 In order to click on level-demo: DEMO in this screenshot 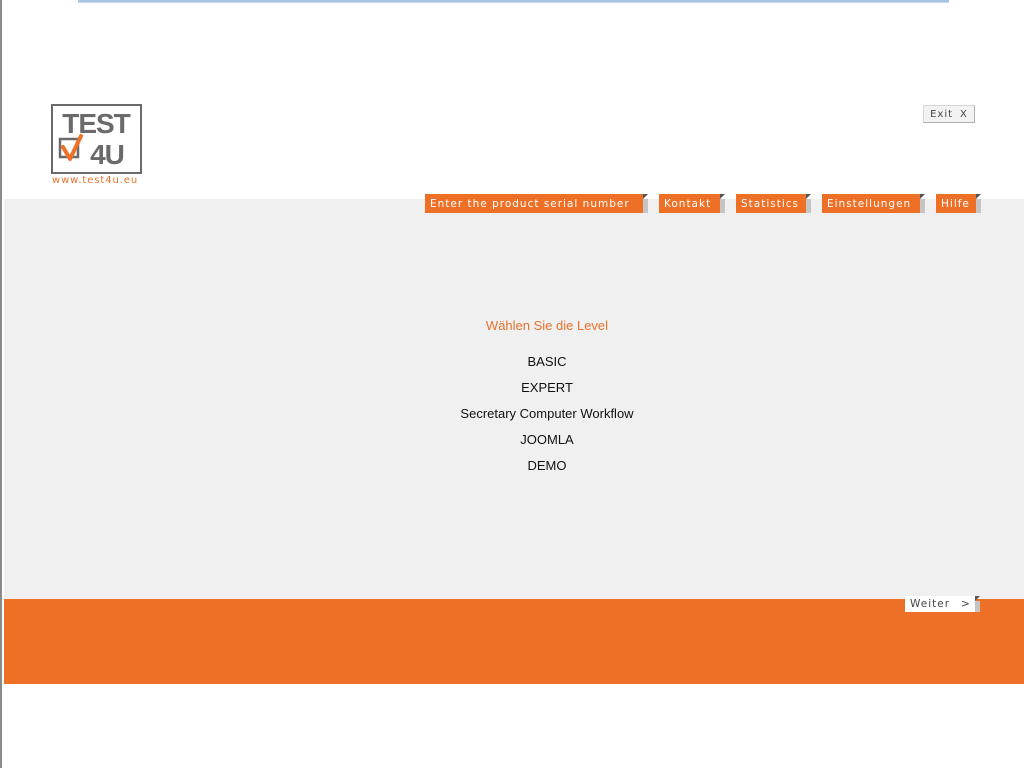, I will do `click(547, 472)`.